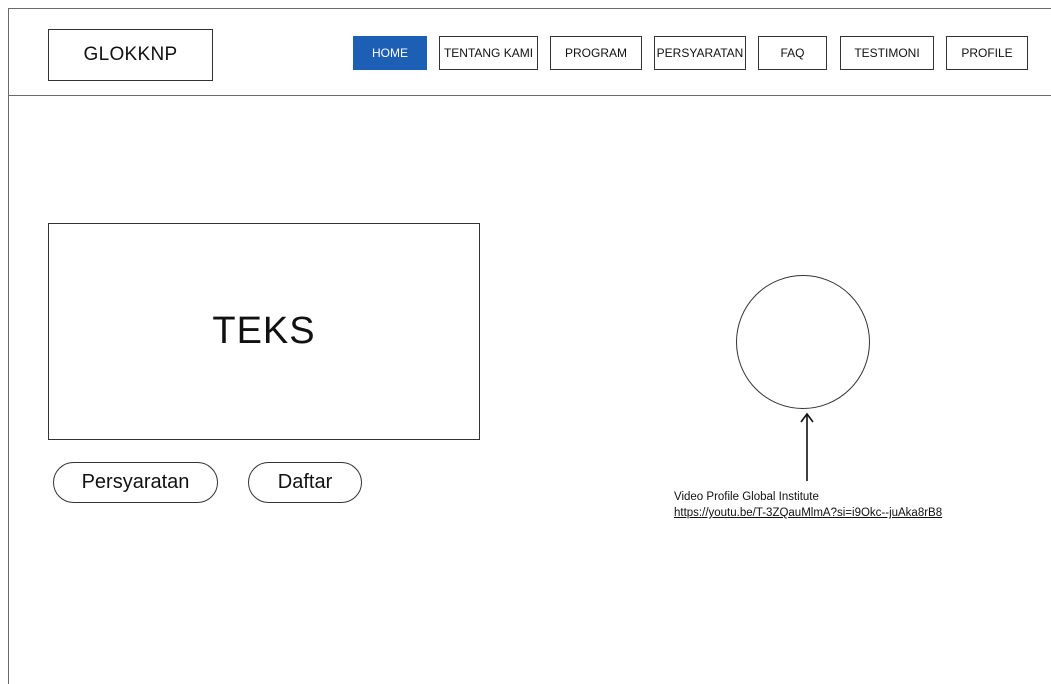 This screenshot has width=1051, height=684. I want to click on site-logo: GLOKKNP, so click(130, 55).